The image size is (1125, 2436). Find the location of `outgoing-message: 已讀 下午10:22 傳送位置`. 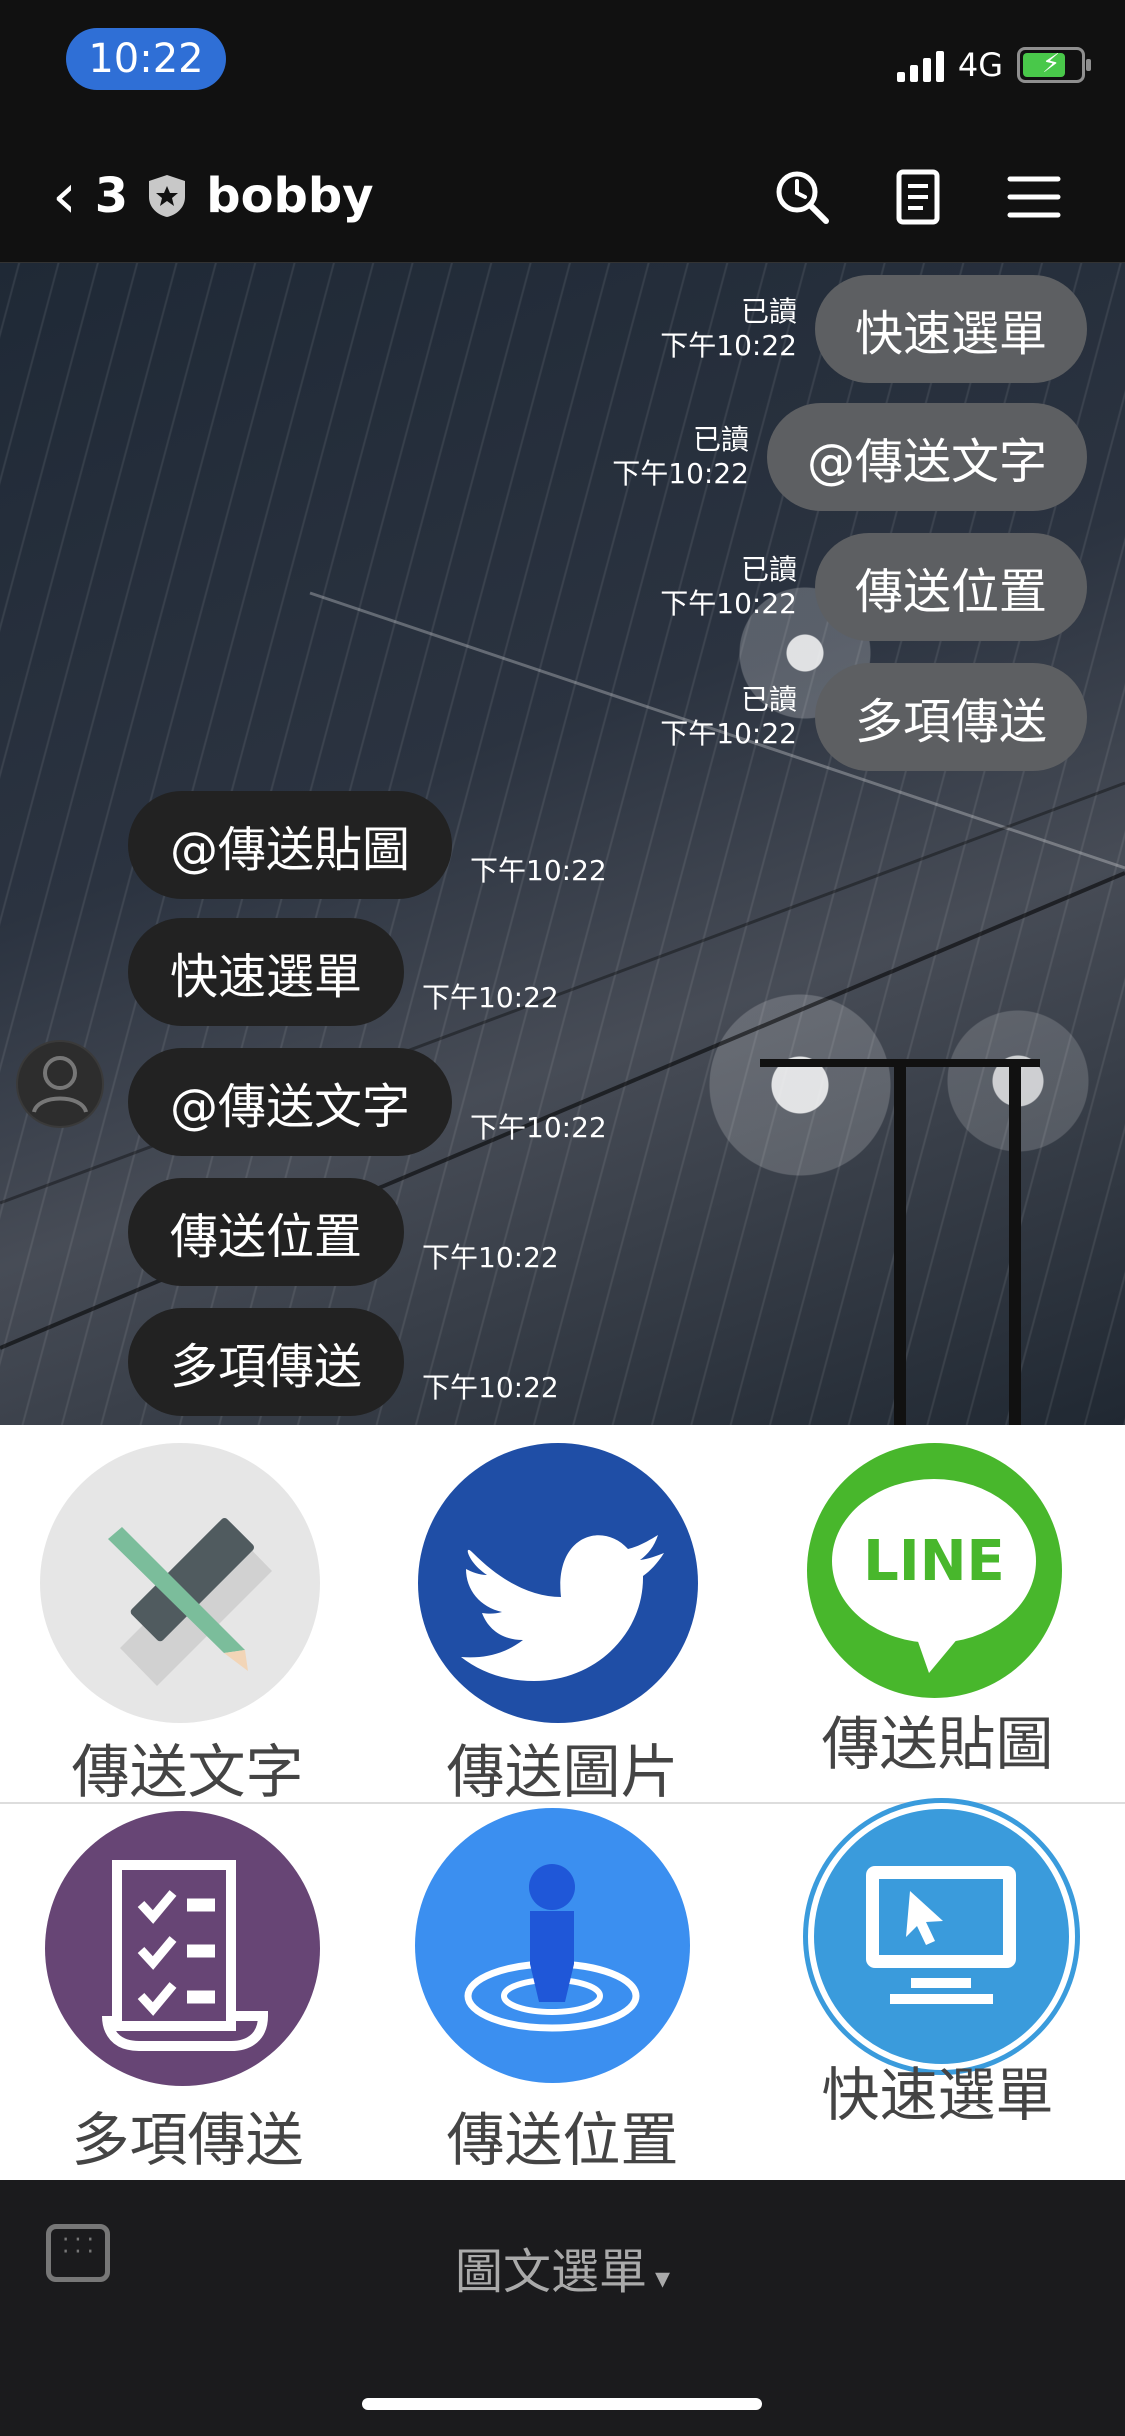

outgoing-message: 已讀 下午10:22 傳送位置 is located at coordinates (873, 587).